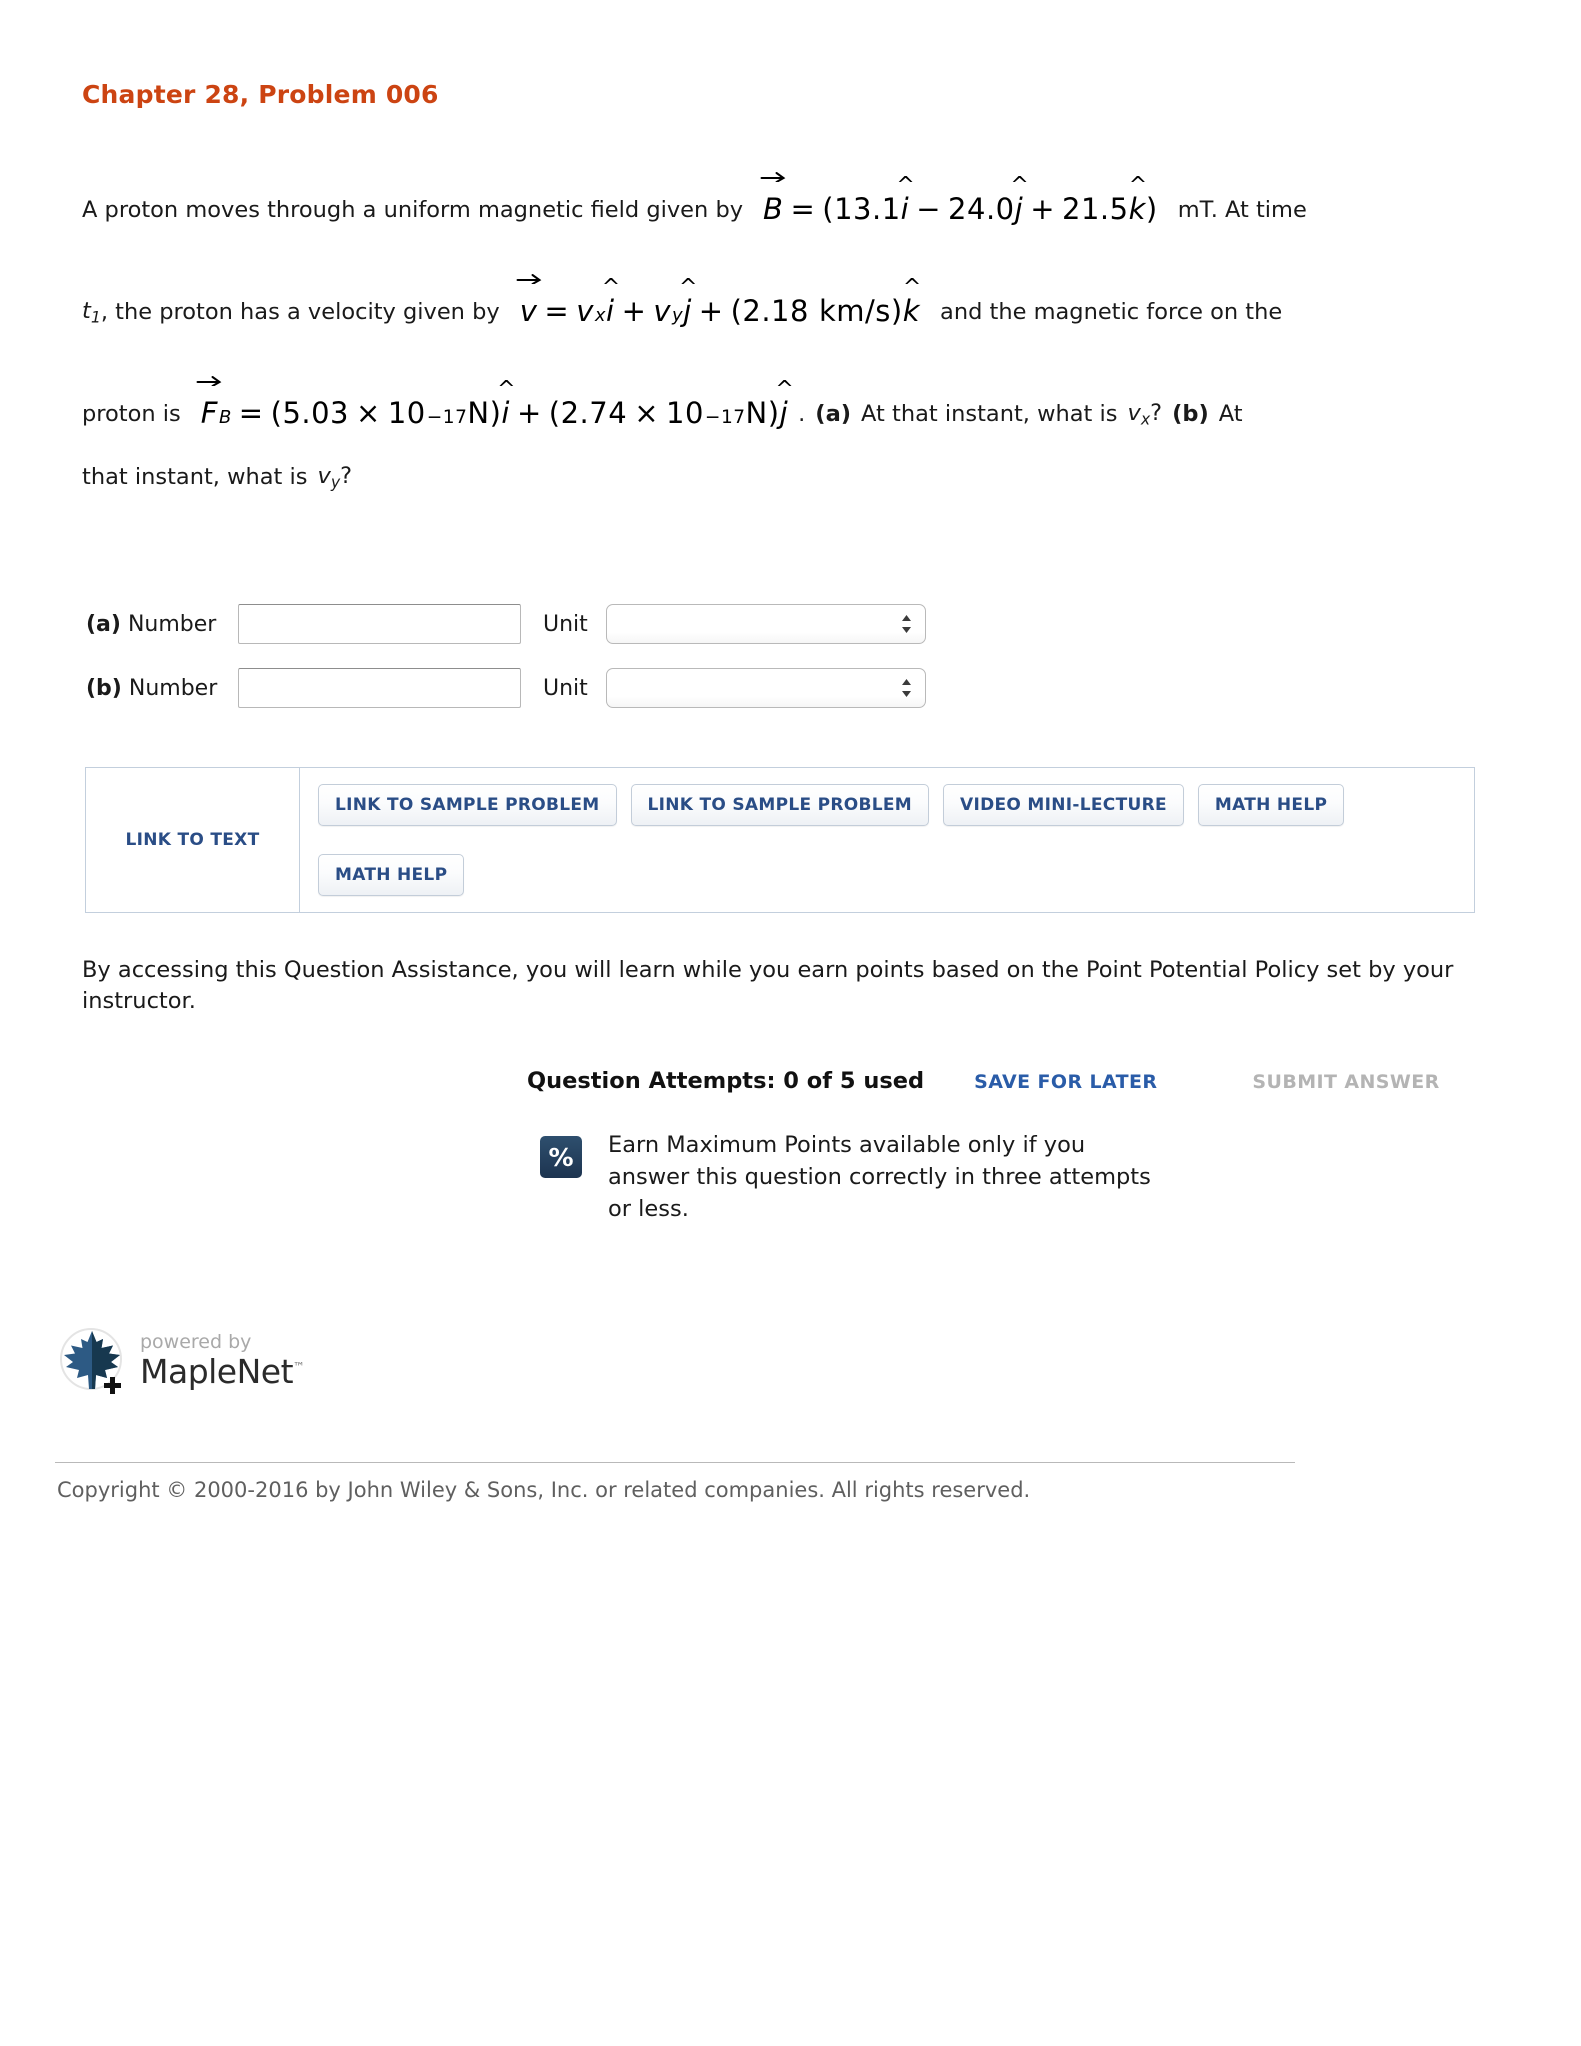 The width and height of the screenshot is (1581, 2046). Describe the element at coordinates (300, 311) in the screenshot. I see `statement-text-velocity-given: , the proton has a velocity given by` at that location.